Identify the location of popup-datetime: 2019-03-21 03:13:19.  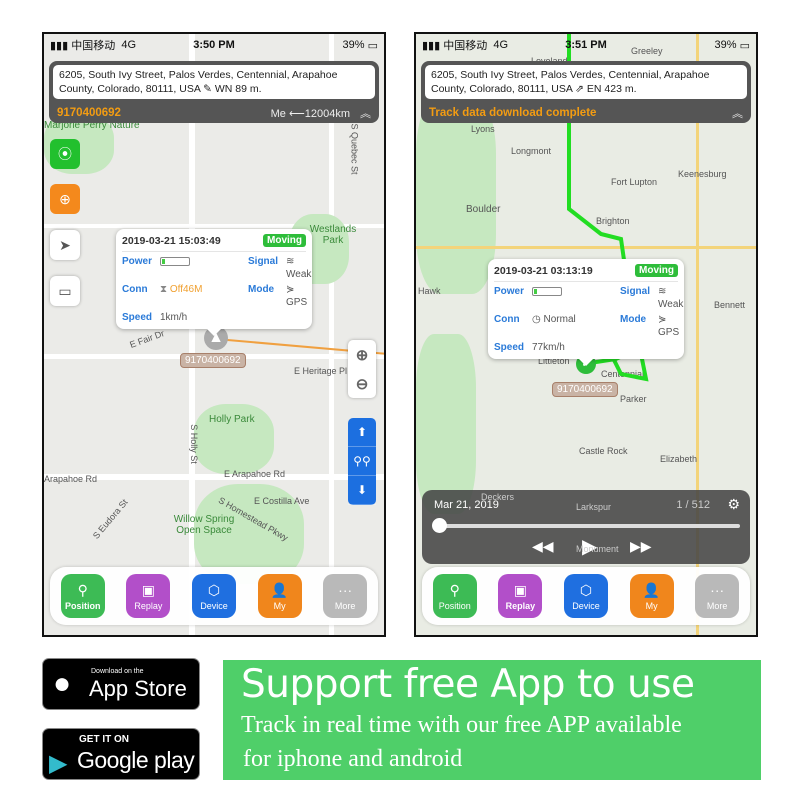
(543, 270).